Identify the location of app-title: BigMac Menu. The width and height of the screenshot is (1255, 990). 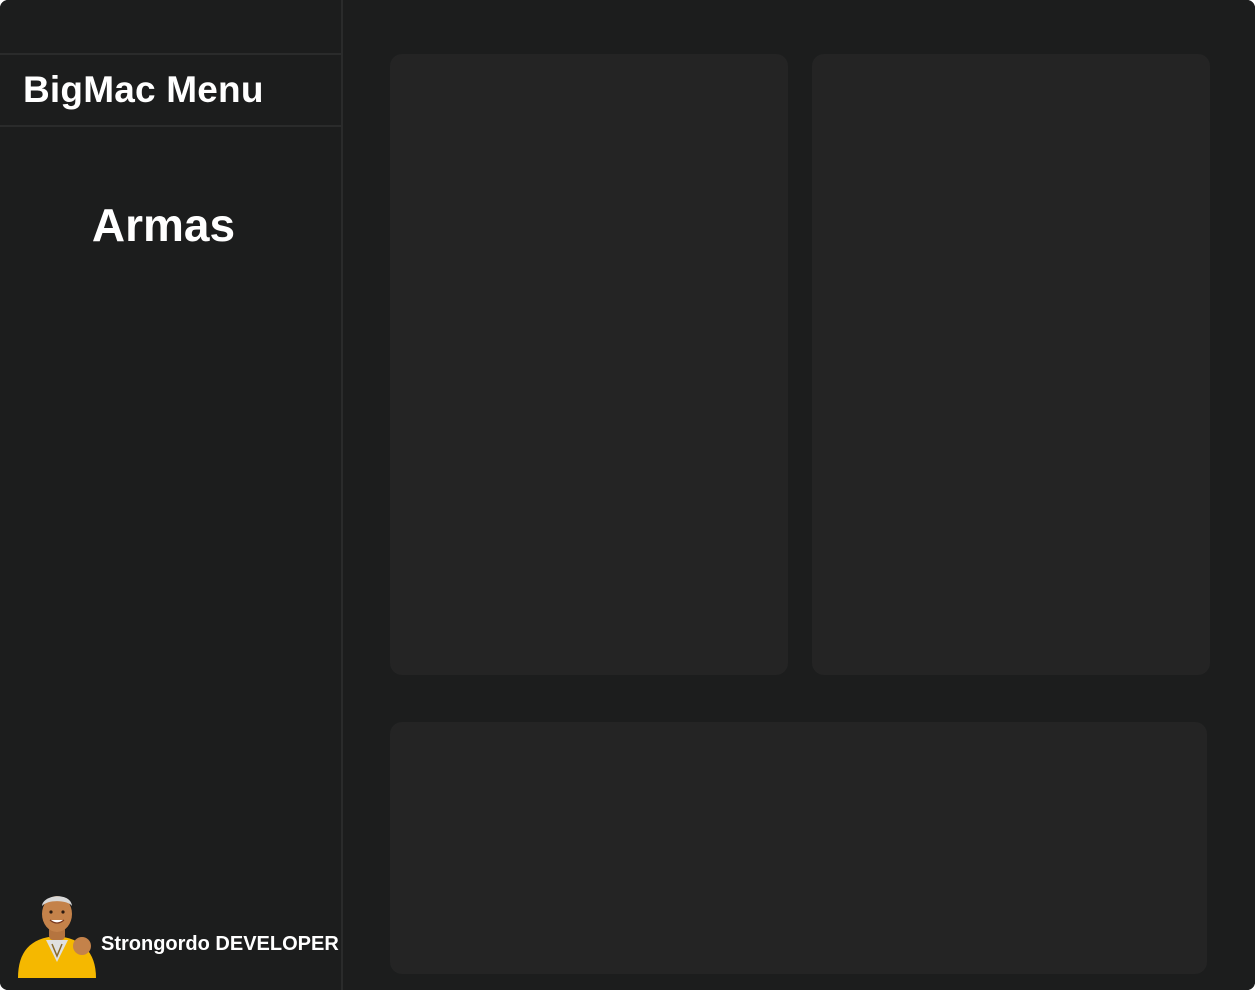
(170, 91).